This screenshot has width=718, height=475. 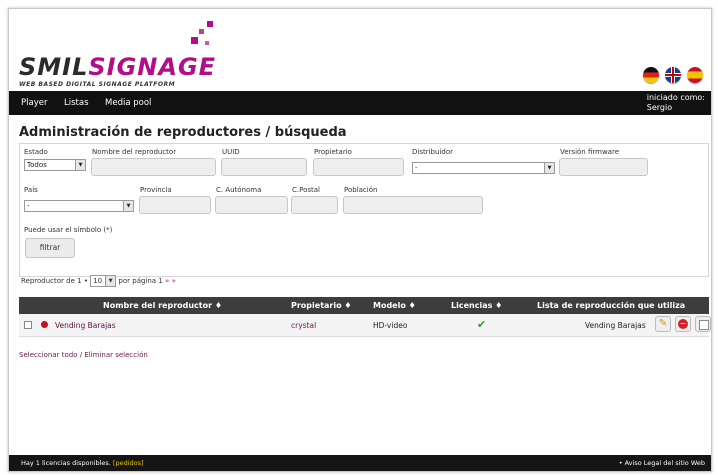 I want to click on player-playlist: Vending Barajas, so click(x=615, y=325).